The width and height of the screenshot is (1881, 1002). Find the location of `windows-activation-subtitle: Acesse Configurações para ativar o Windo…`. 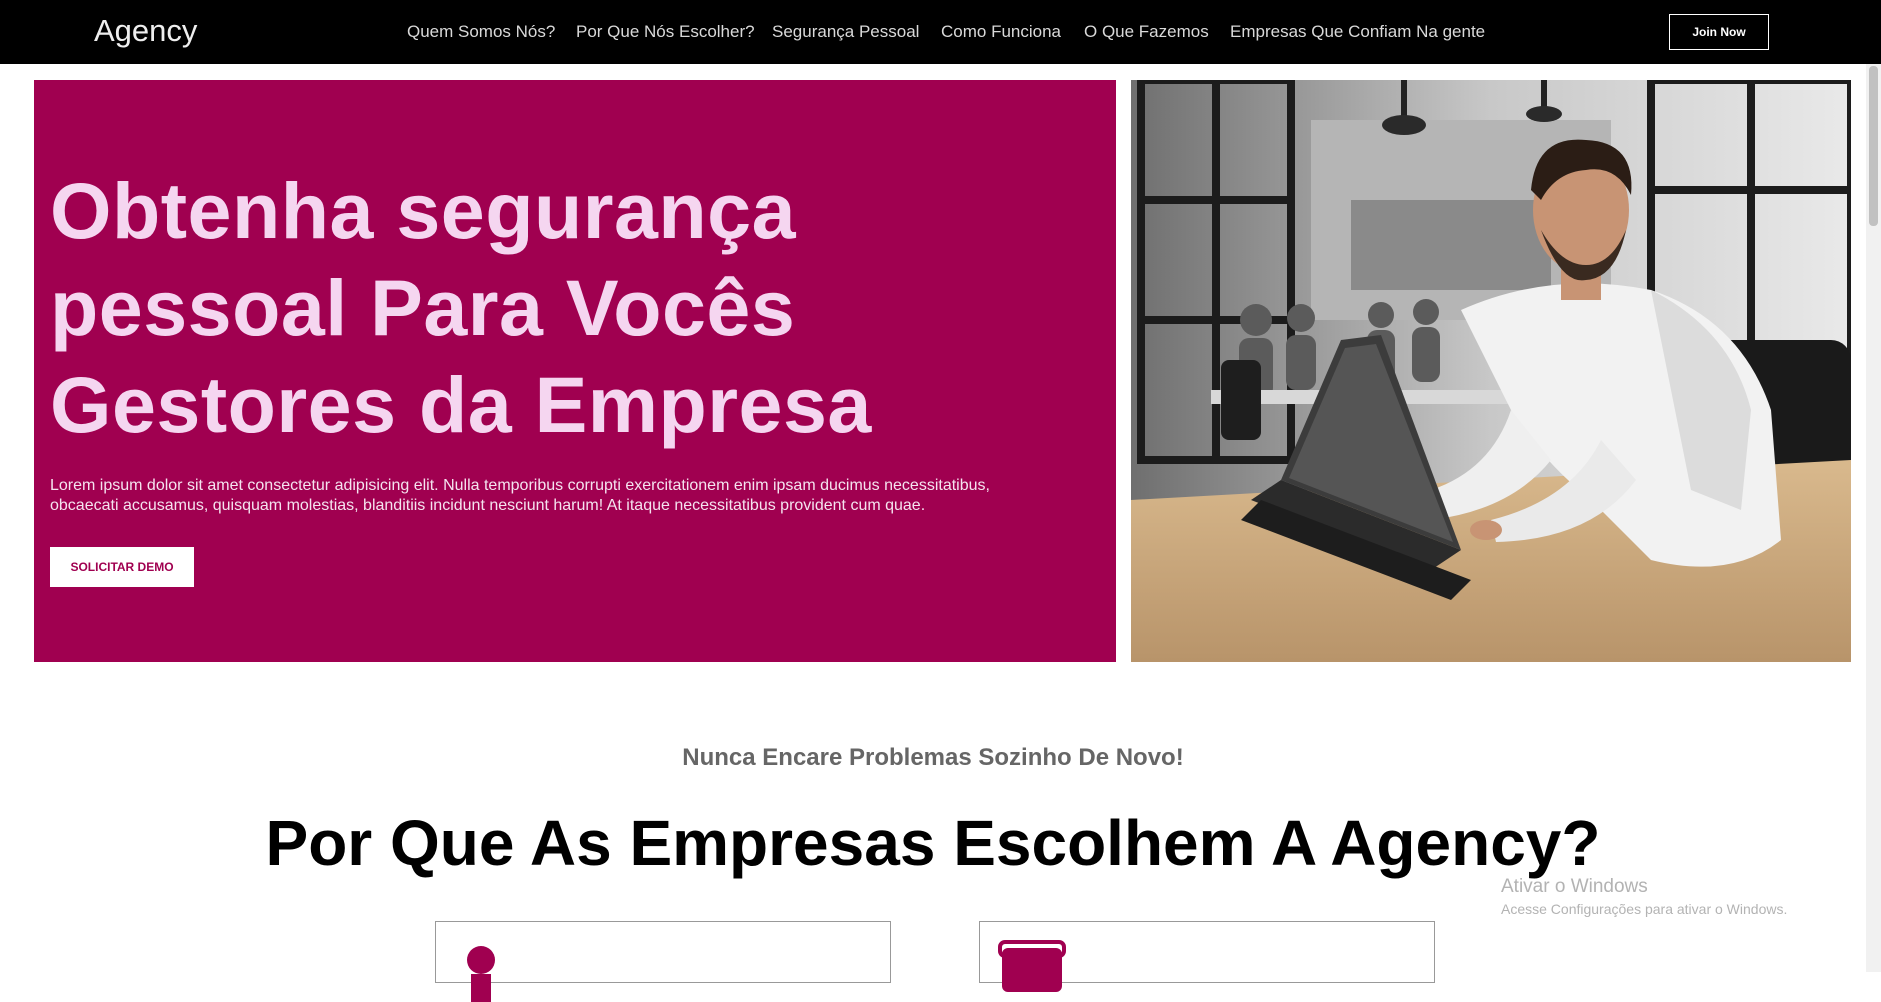

windows-activation-subtitle: Acesse Configurações para ativar o Windo… is located at coordinates (1644, 909).